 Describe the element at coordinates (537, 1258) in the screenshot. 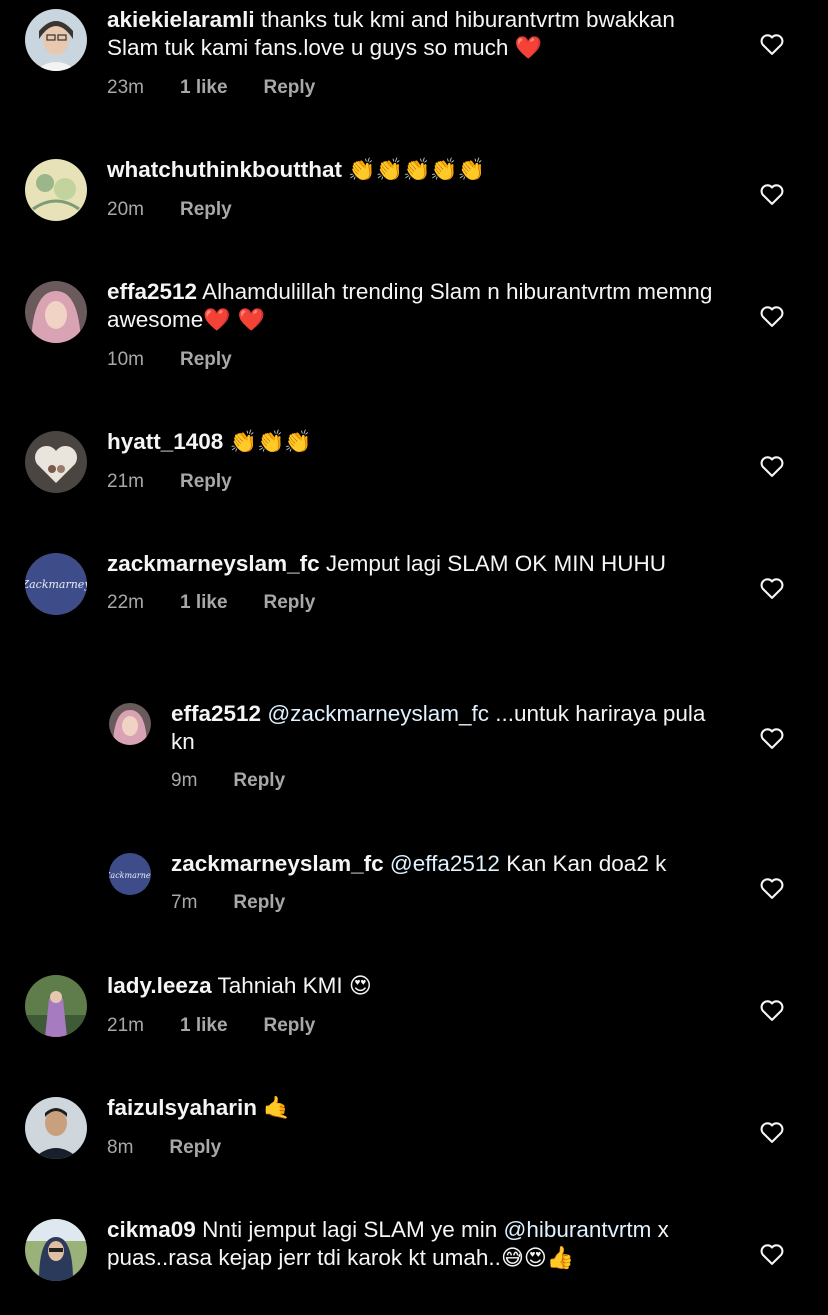

I see `emoji-group: 😅😍👍` at that location.